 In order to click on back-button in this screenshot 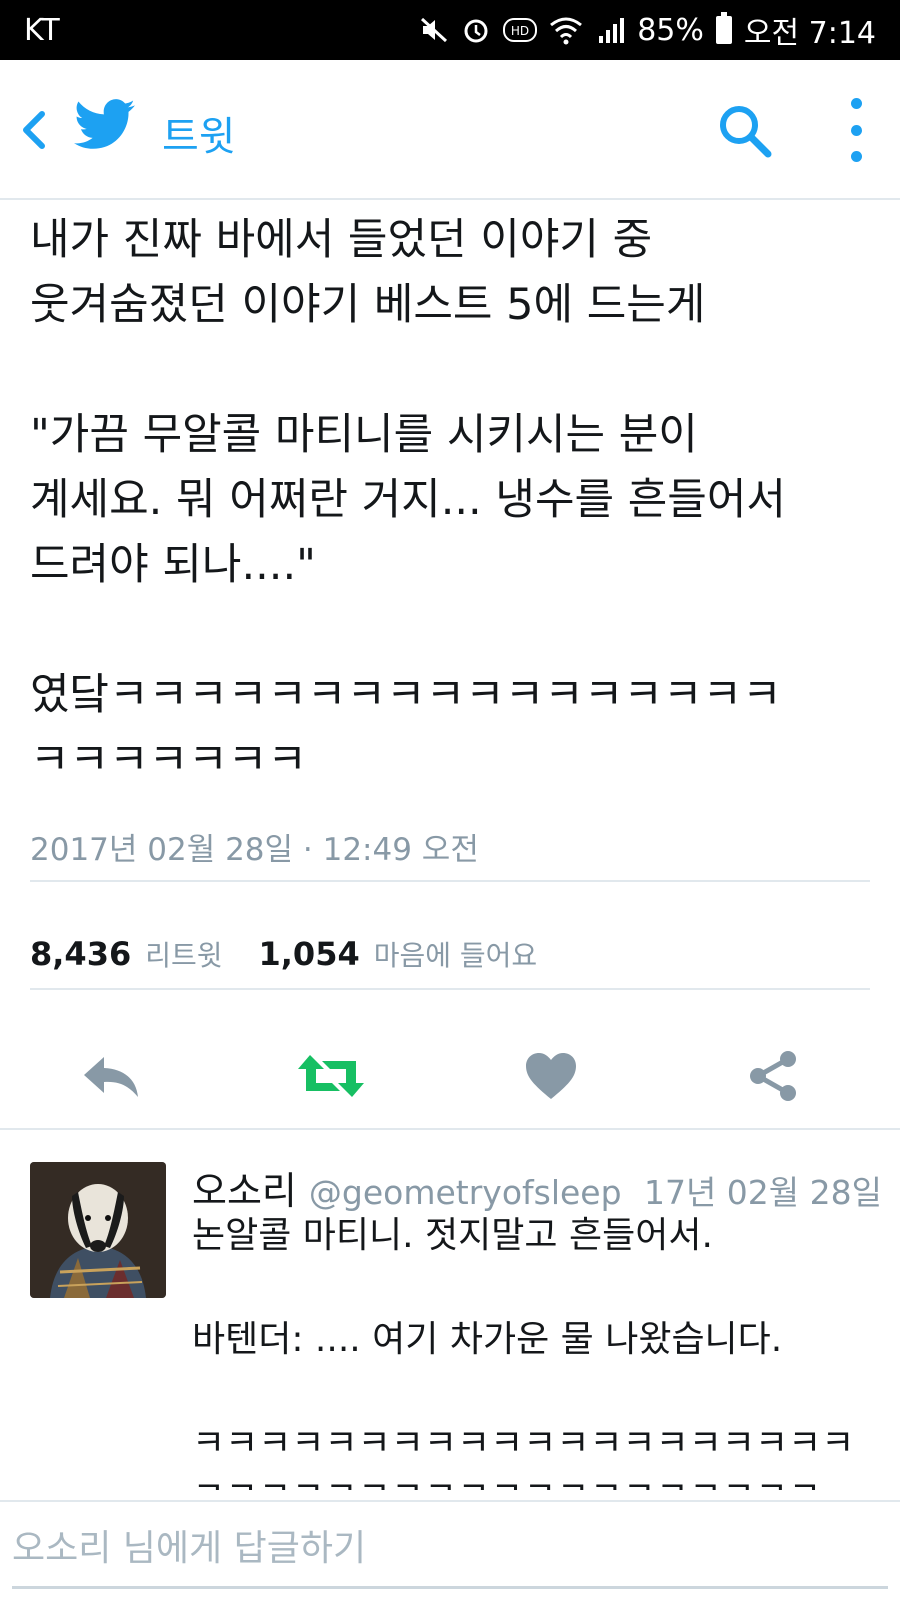, I will do `click(34, 130)`.